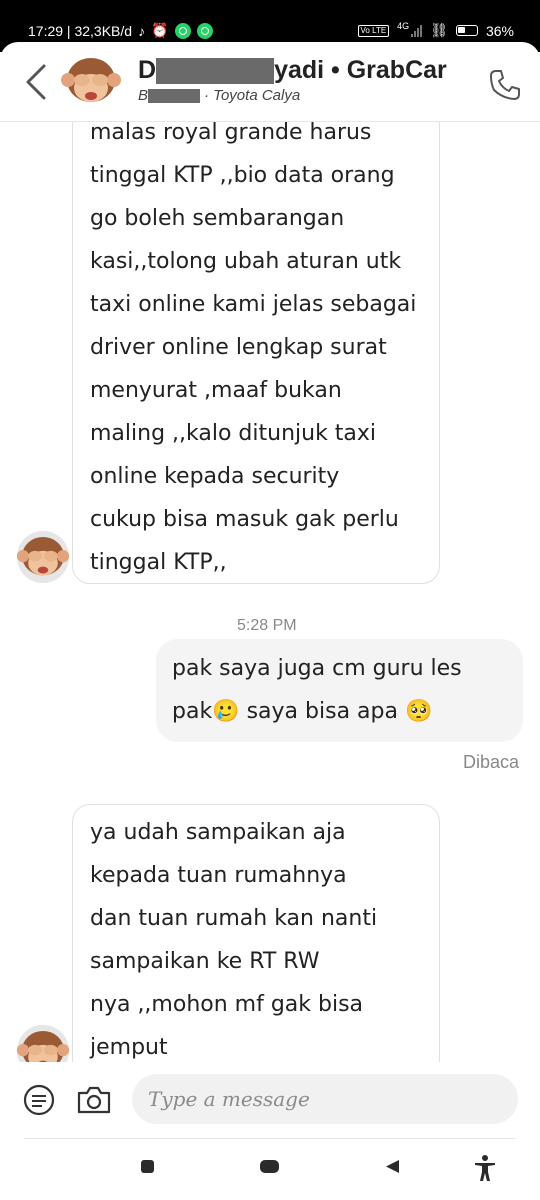 This screenshot has width=540, height=1200. I want to click on message-line: pak saya juga cm guru les, so click(317, 668).